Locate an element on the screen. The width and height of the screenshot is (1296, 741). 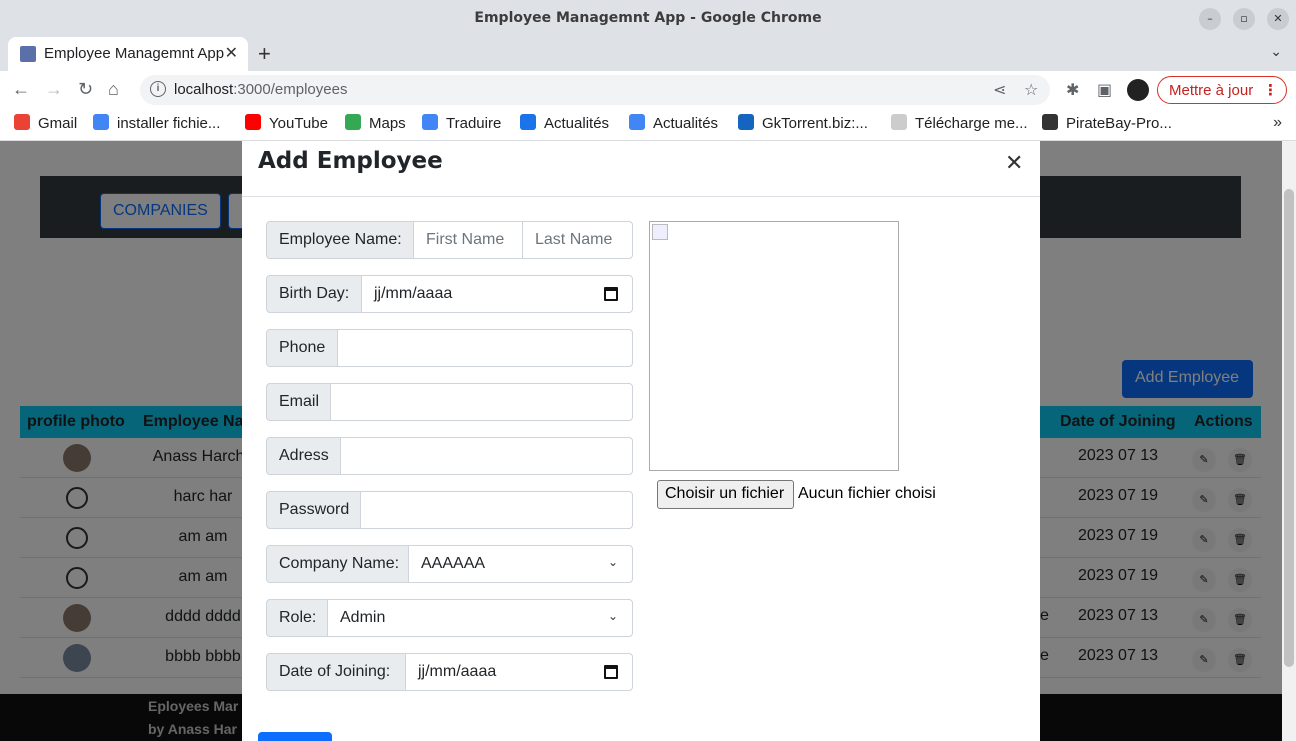
company-group: Company Name: AAAAAA ⌄ is located at coordinates (449, 564).